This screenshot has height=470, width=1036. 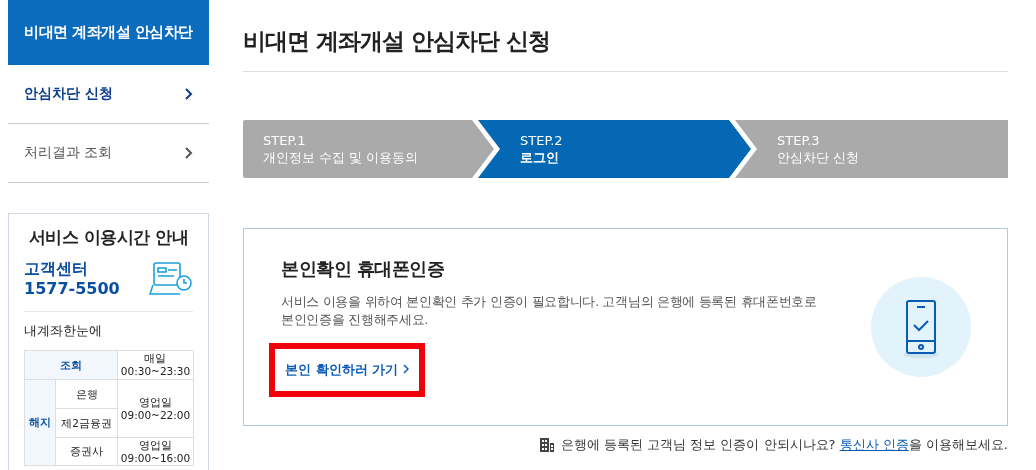 What do you see at coordinates (108, 94) in the screenshot?
I see `sidebar-item: 안심차단 신청` at bounding box center [108, 94].